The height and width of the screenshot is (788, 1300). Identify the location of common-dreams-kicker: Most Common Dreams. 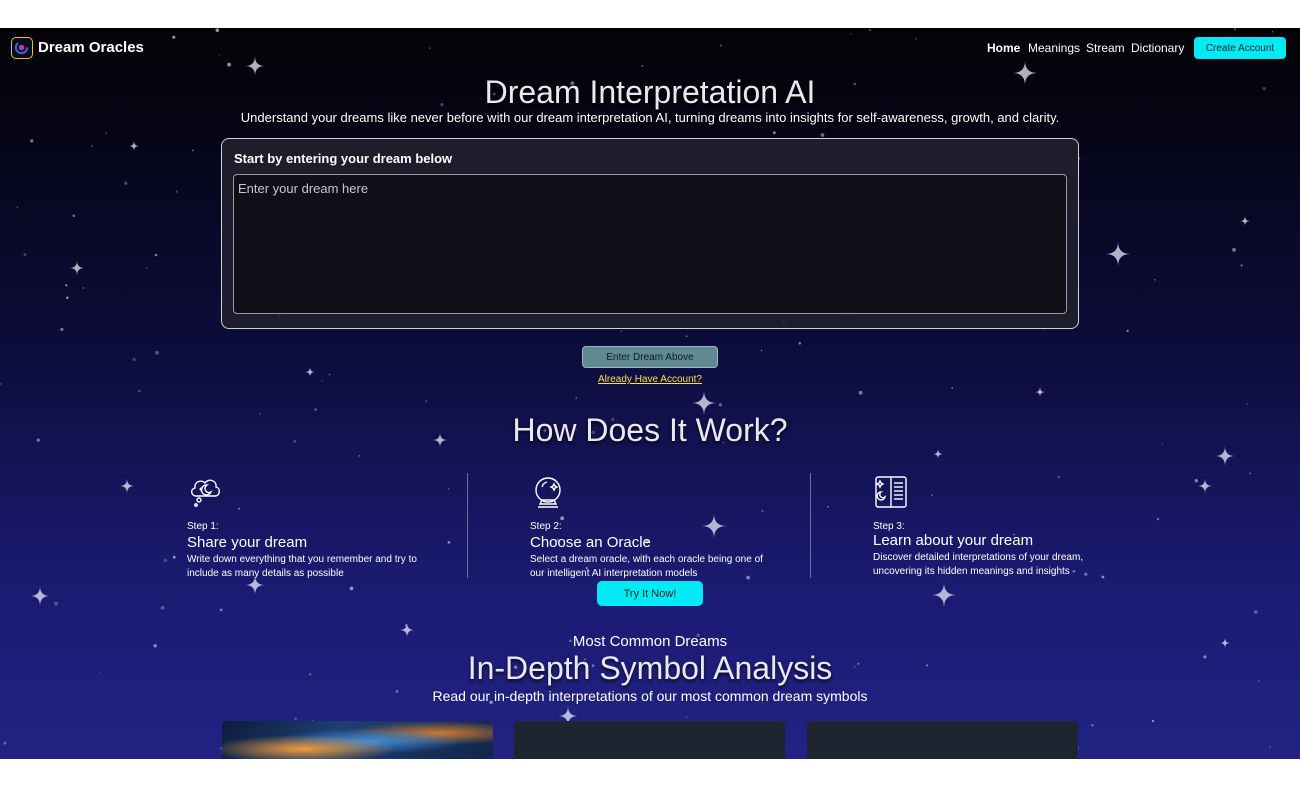
(650, 641).